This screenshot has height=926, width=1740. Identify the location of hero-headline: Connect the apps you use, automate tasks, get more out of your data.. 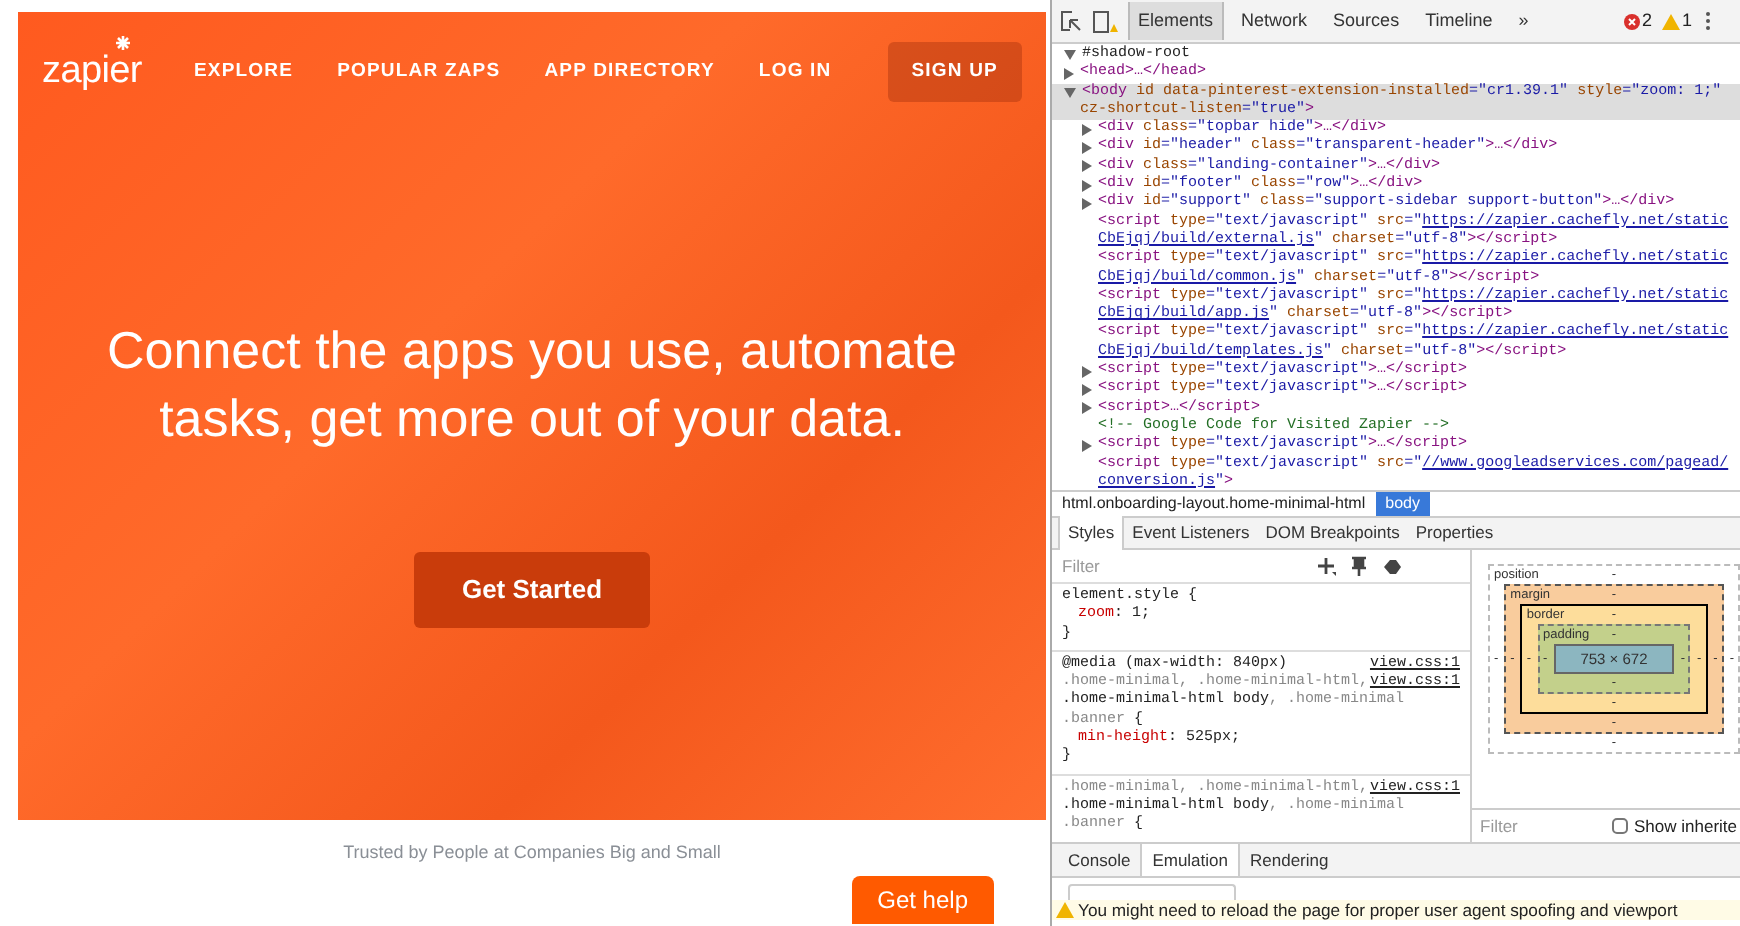
(532, 385).